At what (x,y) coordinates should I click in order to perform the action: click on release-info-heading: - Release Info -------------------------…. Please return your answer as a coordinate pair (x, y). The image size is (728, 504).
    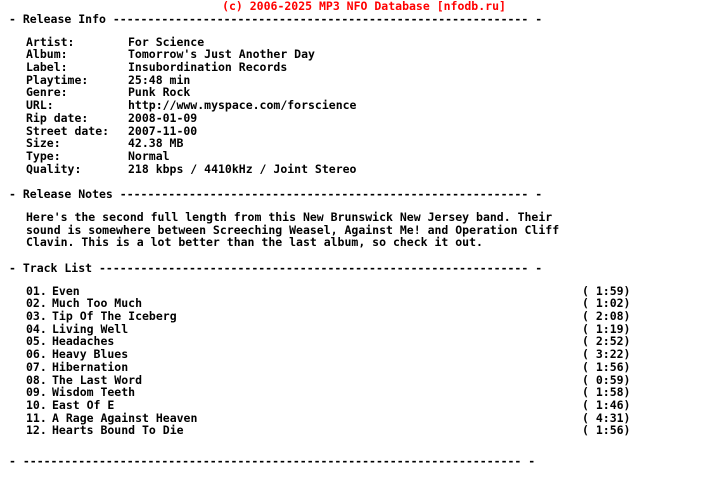
    Looking at the image, I should click on (276, 19).